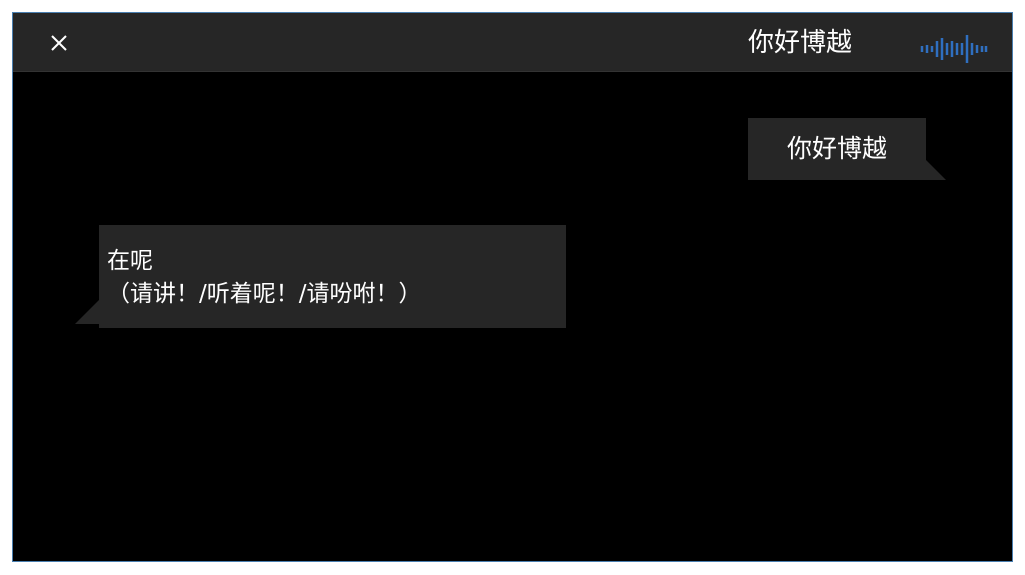  What do you see at coordinates (799, 43) in the screenshot?
I see `recognized-speech-title: 你好博越` at bounding box center [799, 43].